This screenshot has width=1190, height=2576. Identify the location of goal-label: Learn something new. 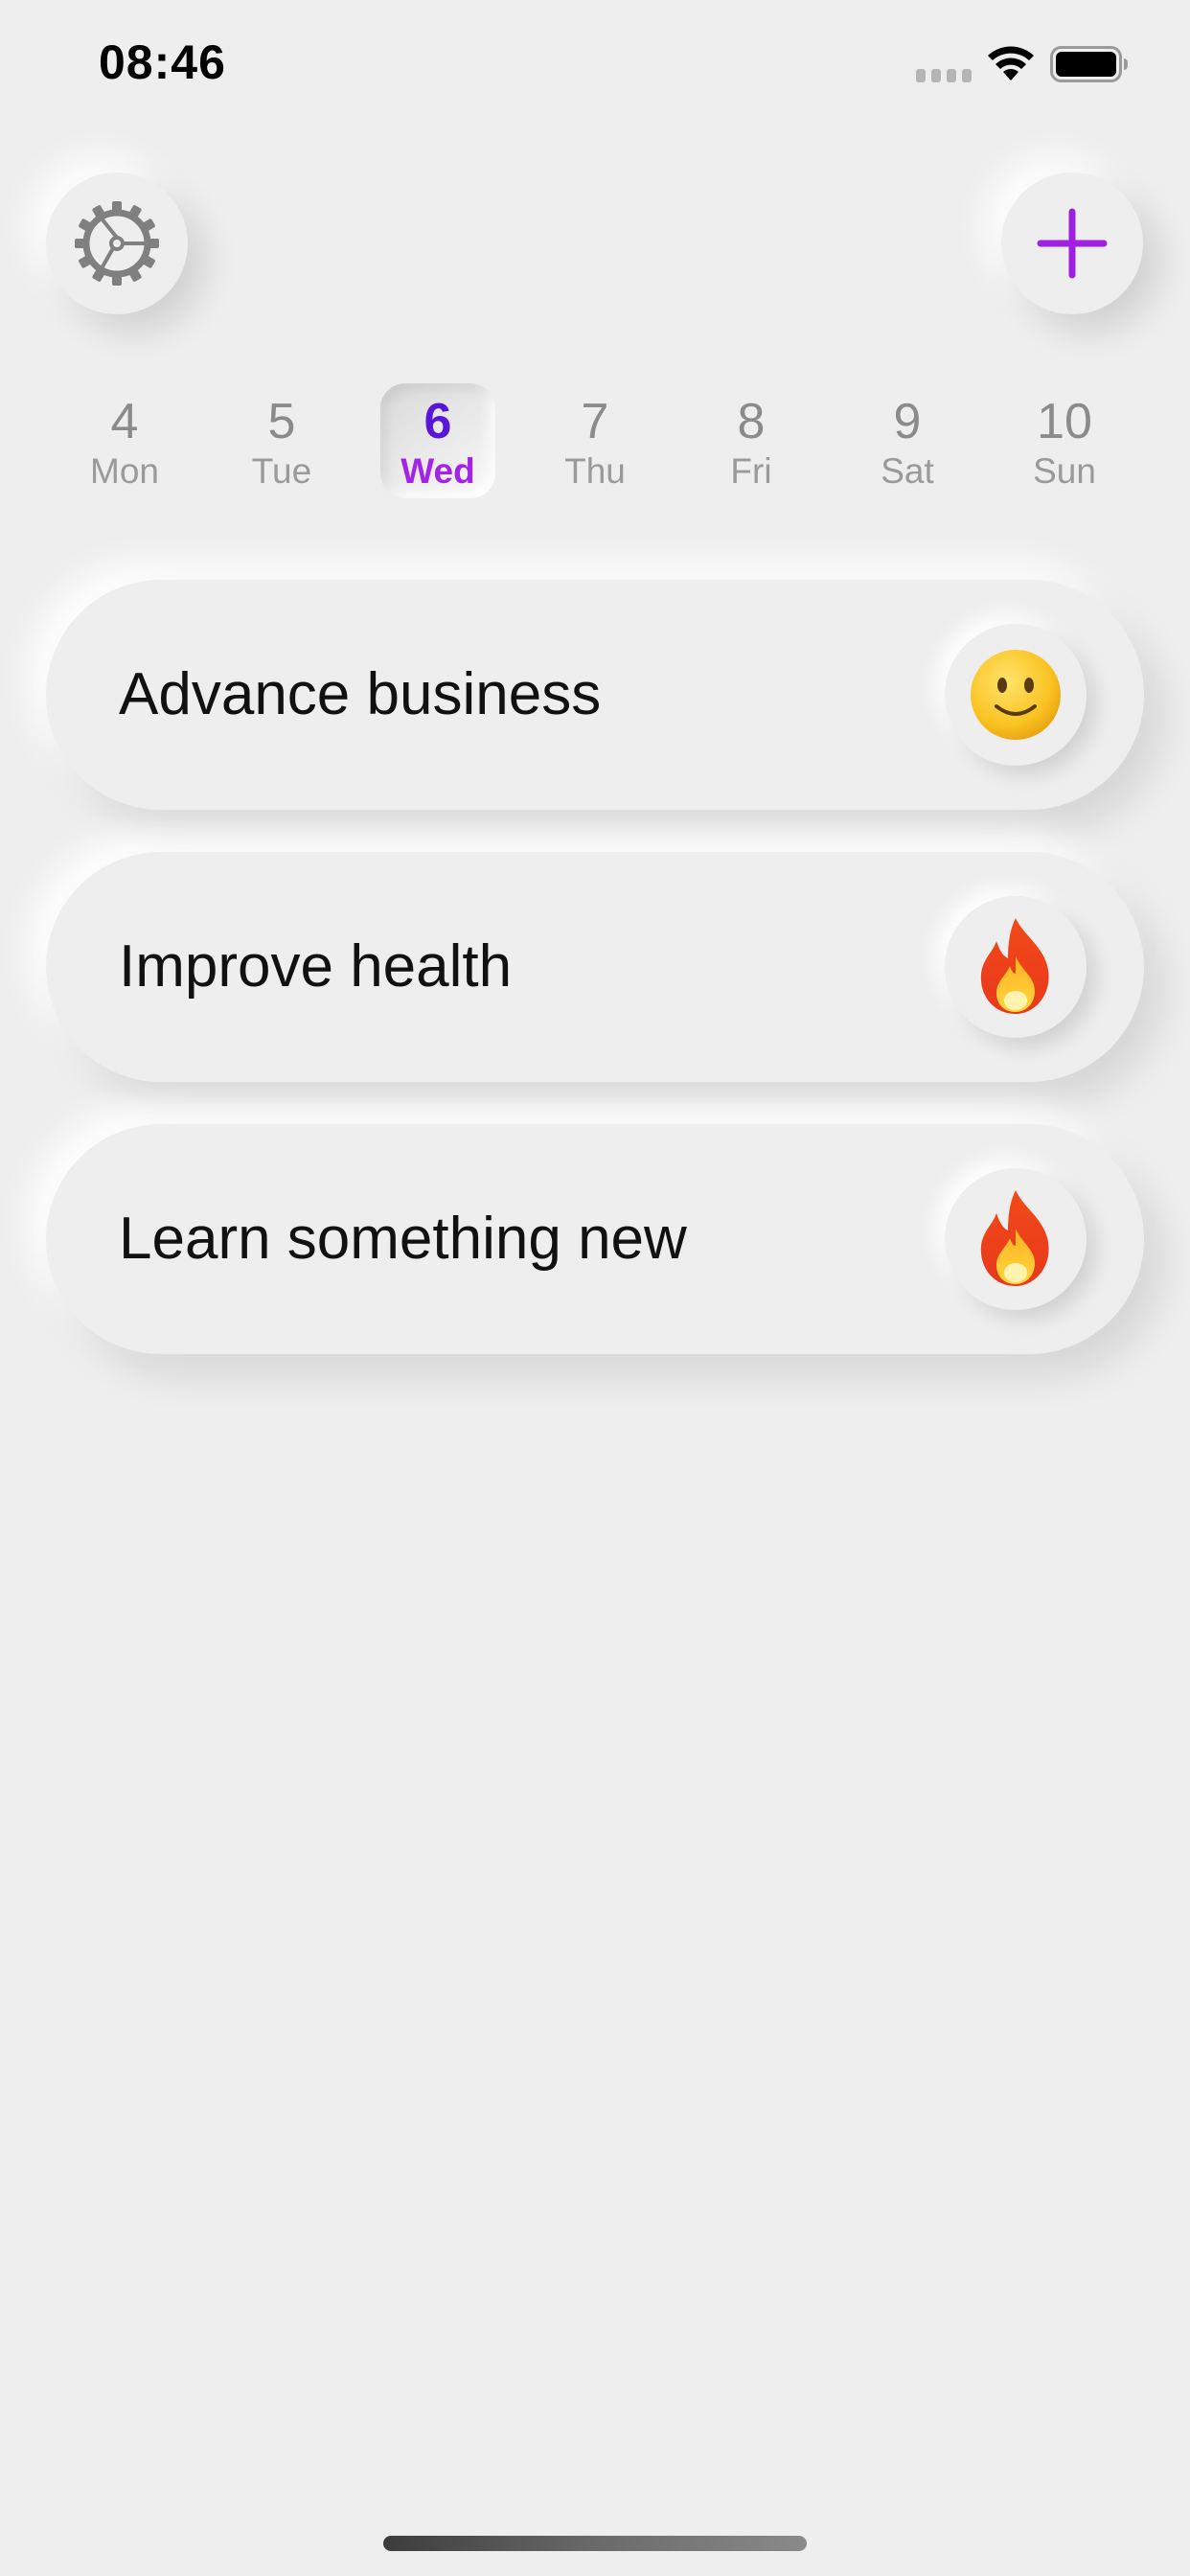
(403, 1239).